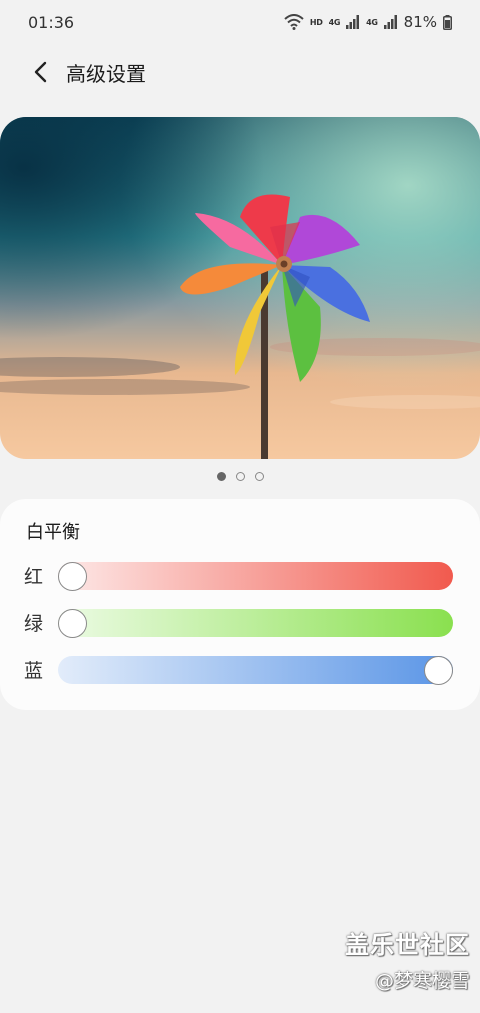 The height and width of the screenshot is (1013, 480). I want to click on hd-label: HD, so click(316, 22).